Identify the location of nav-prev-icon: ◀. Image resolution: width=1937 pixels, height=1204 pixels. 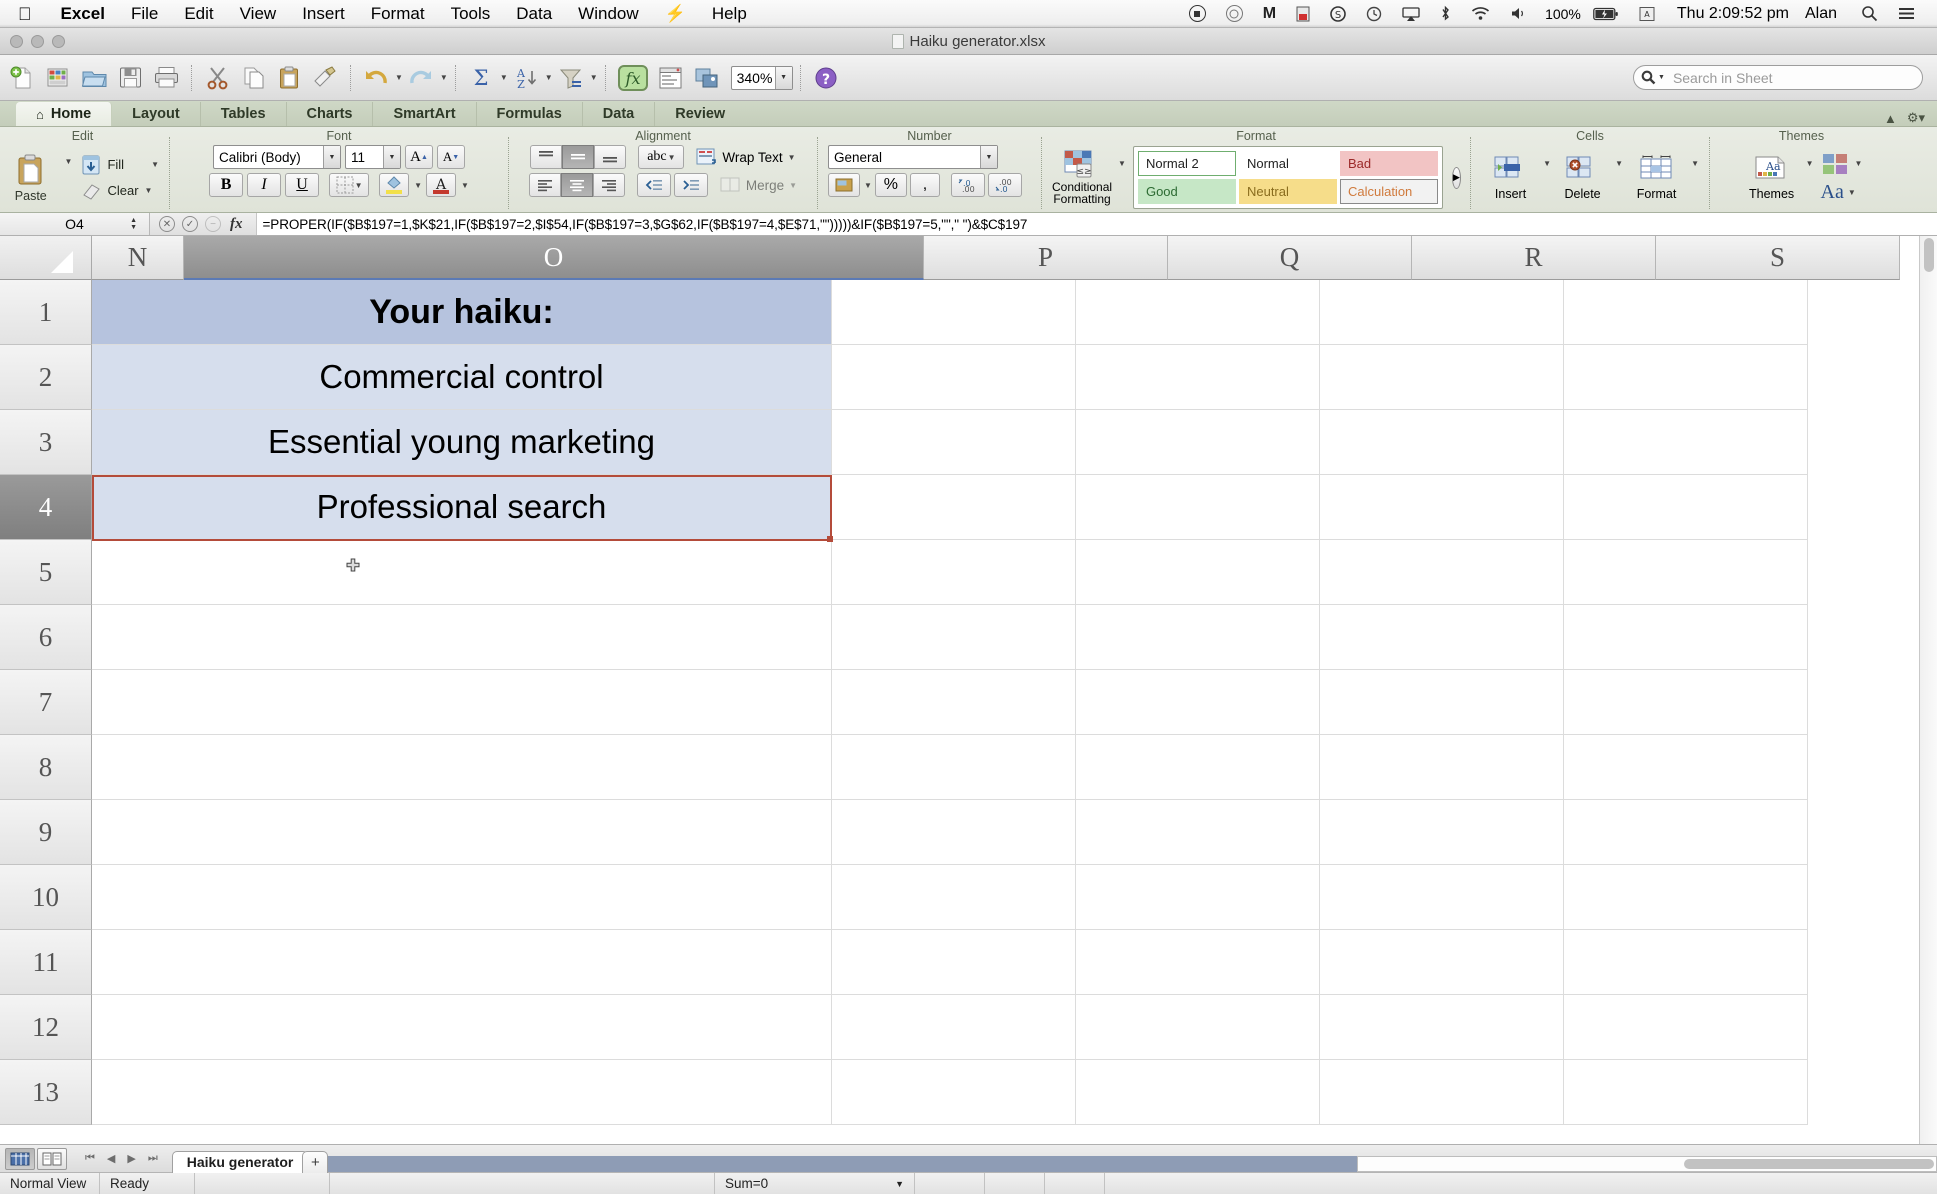
(111, 1158).